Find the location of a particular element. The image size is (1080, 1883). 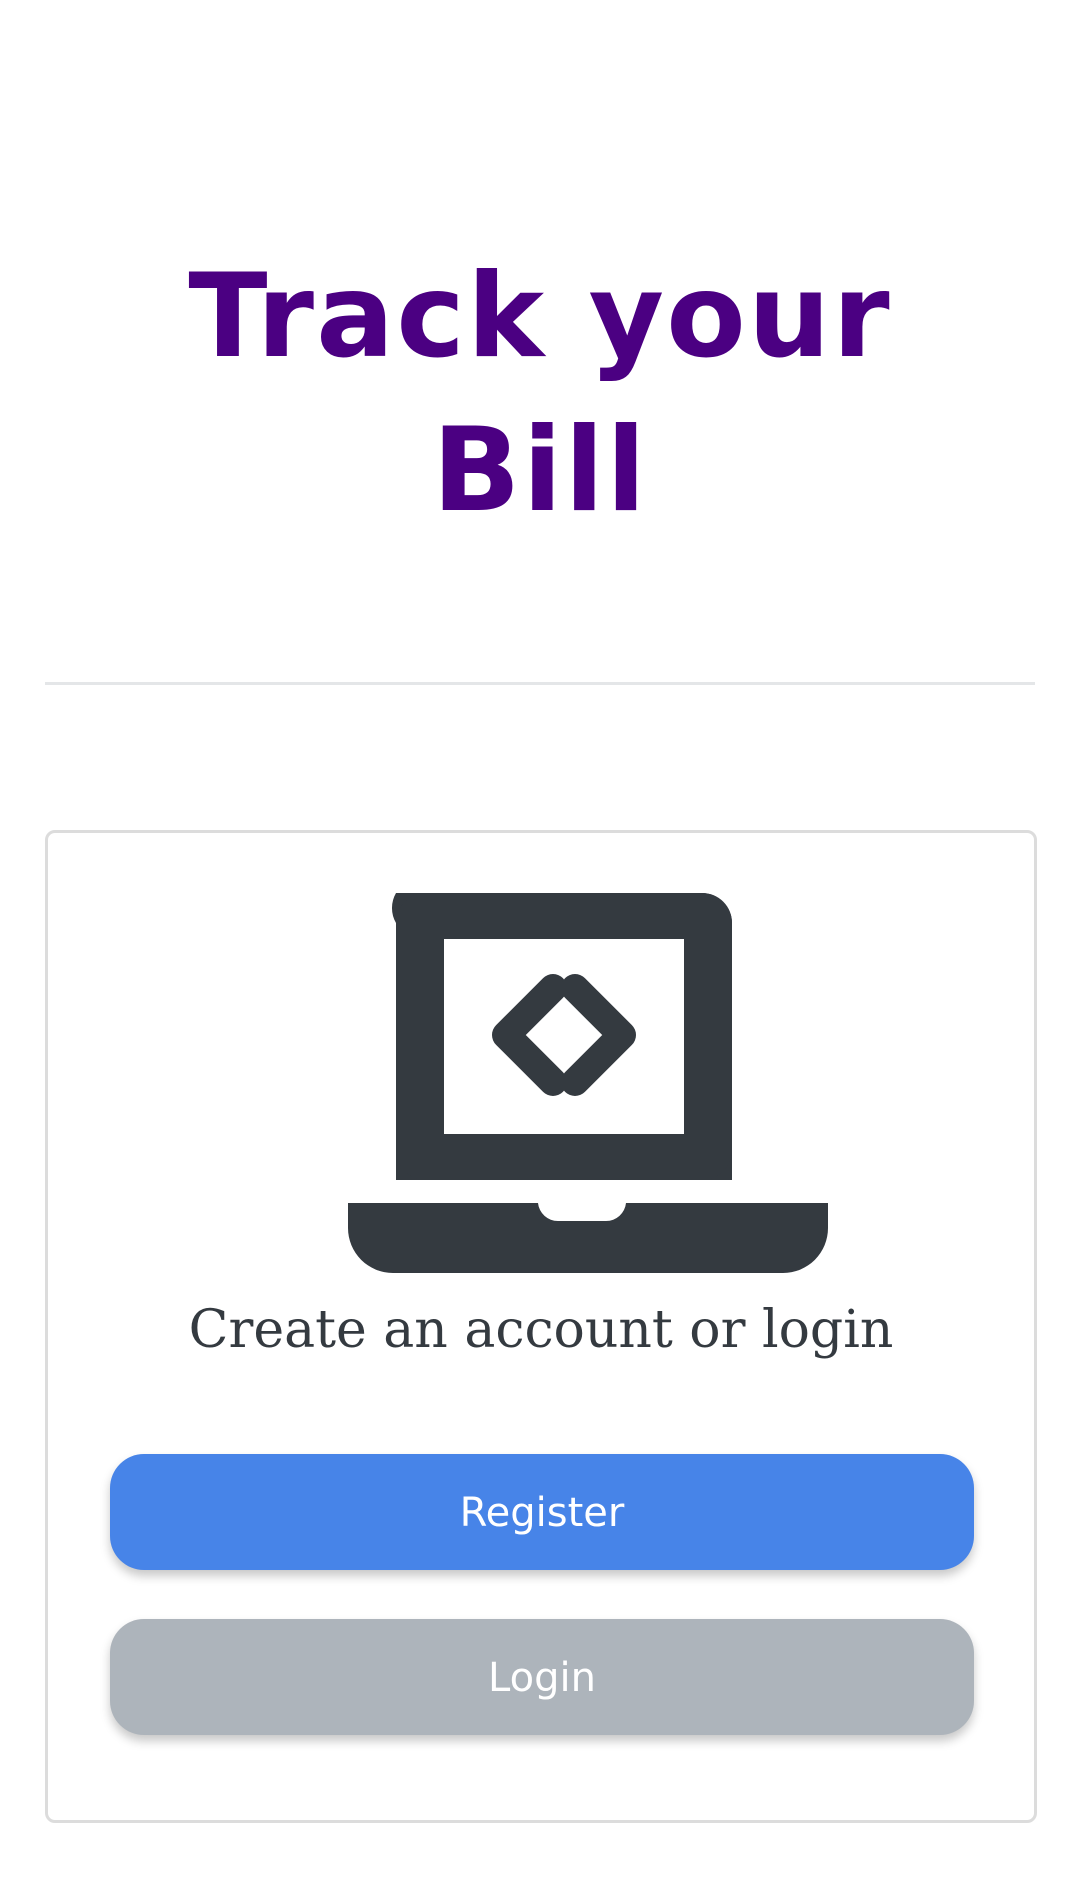

login-button: Login is located at coordinates (542, 1677).